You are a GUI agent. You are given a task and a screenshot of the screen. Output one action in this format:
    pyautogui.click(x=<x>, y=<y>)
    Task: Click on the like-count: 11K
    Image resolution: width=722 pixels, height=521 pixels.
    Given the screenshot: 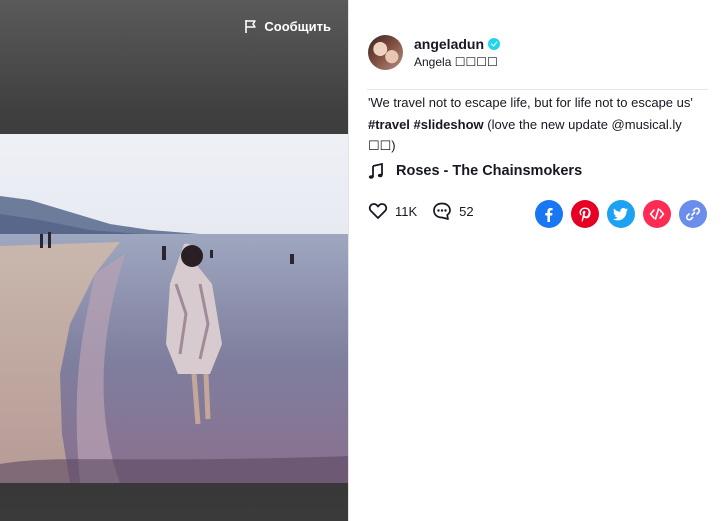 What is the action you would take?
    pyautogui.click(x=406, y=211)
    